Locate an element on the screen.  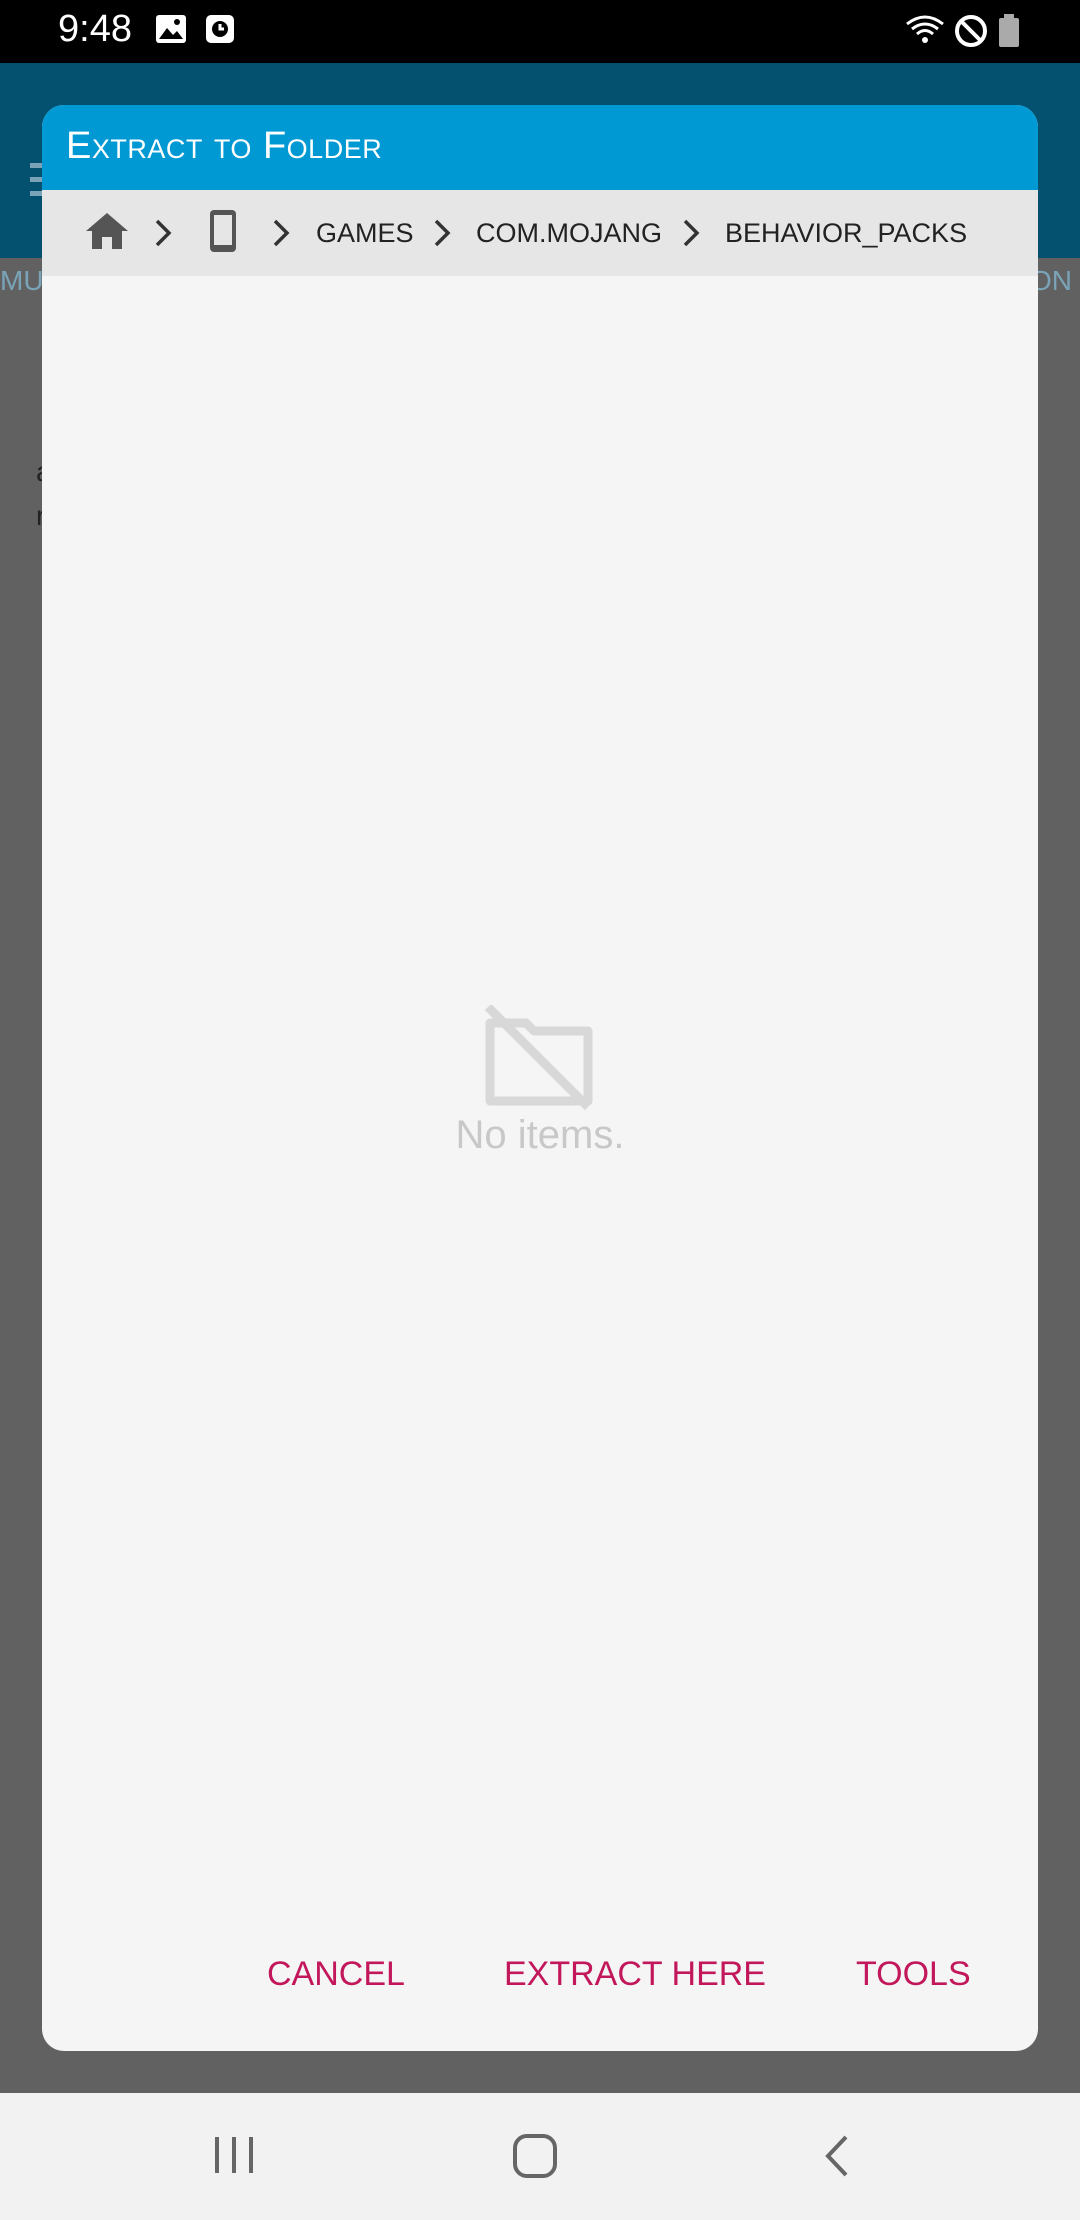
status-time: 9:48 is located at coordinates (95, 29).